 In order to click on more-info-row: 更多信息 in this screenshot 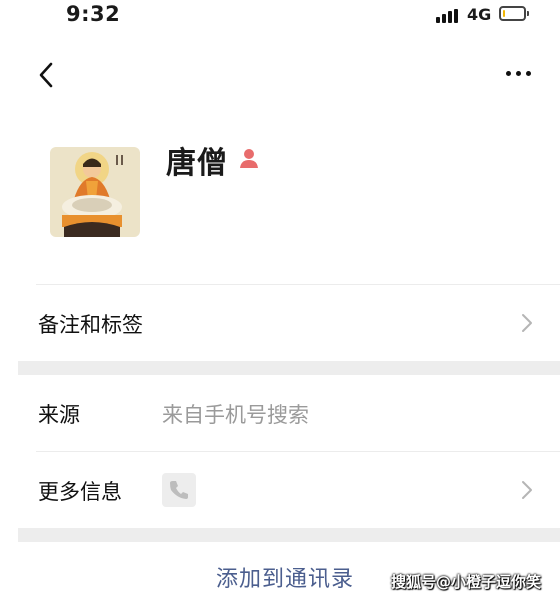, I will do `click(280, 490)`.